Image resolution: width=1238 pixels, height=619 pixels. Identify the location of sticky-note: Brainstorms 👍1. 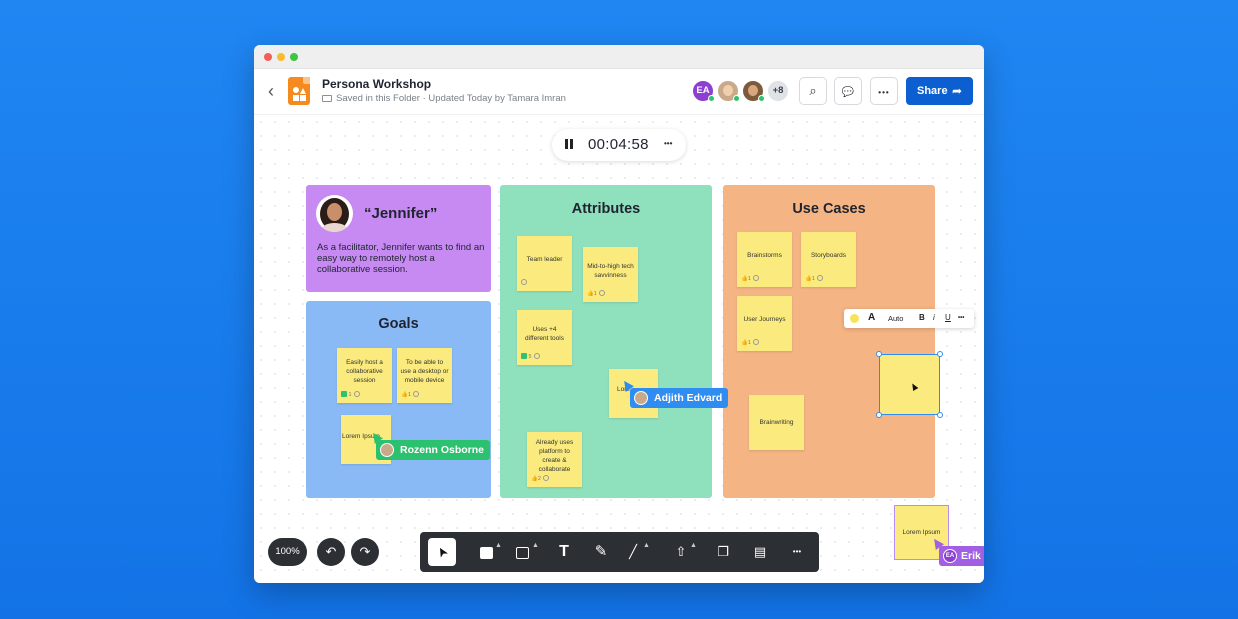
(764, 259).